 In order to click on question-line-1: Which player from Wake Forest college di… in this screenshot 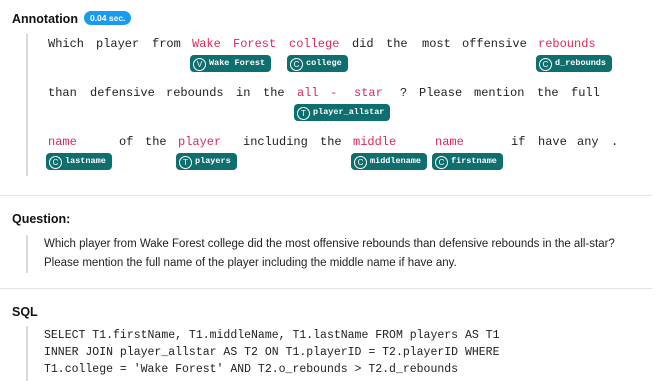, I will do `click(329, 244)`.